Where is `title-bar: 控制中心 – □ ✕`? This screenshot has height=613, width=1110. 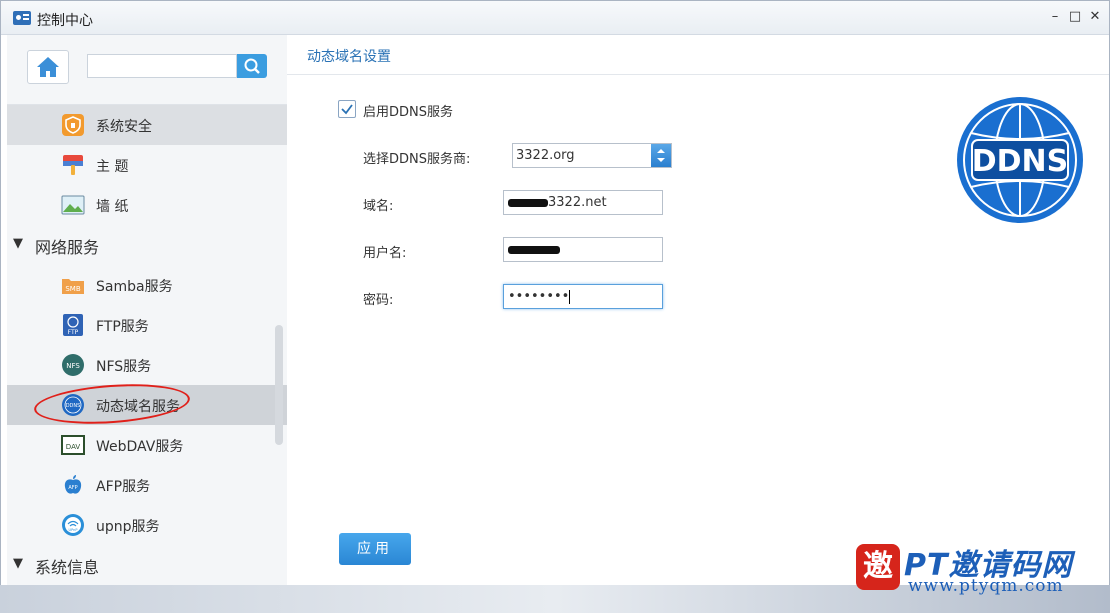 title-bar: 控制中心 – □ ✕ is located at coordinates (555, 18).